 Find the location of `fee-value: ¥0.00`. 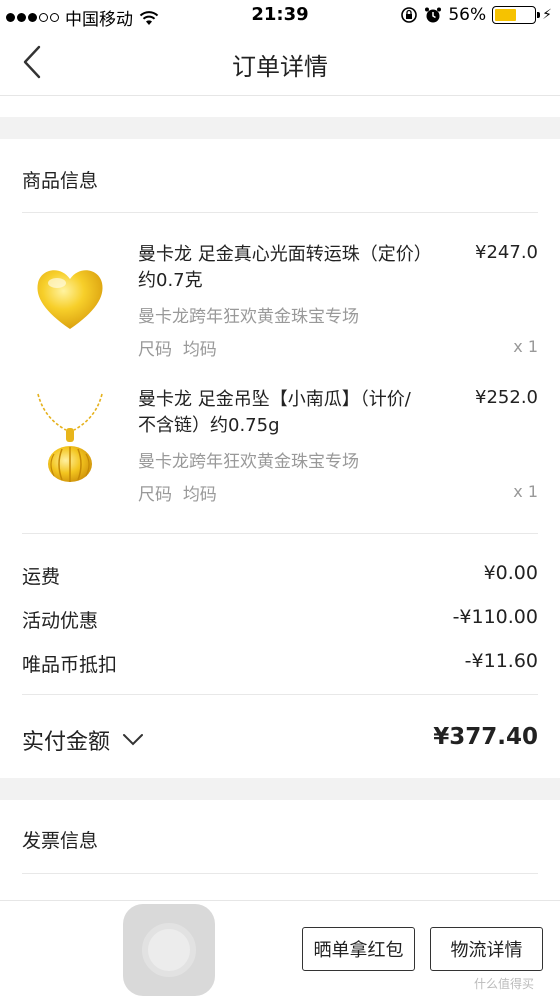

fee-value: ¥0.00 is located at coordinates (510, 573).